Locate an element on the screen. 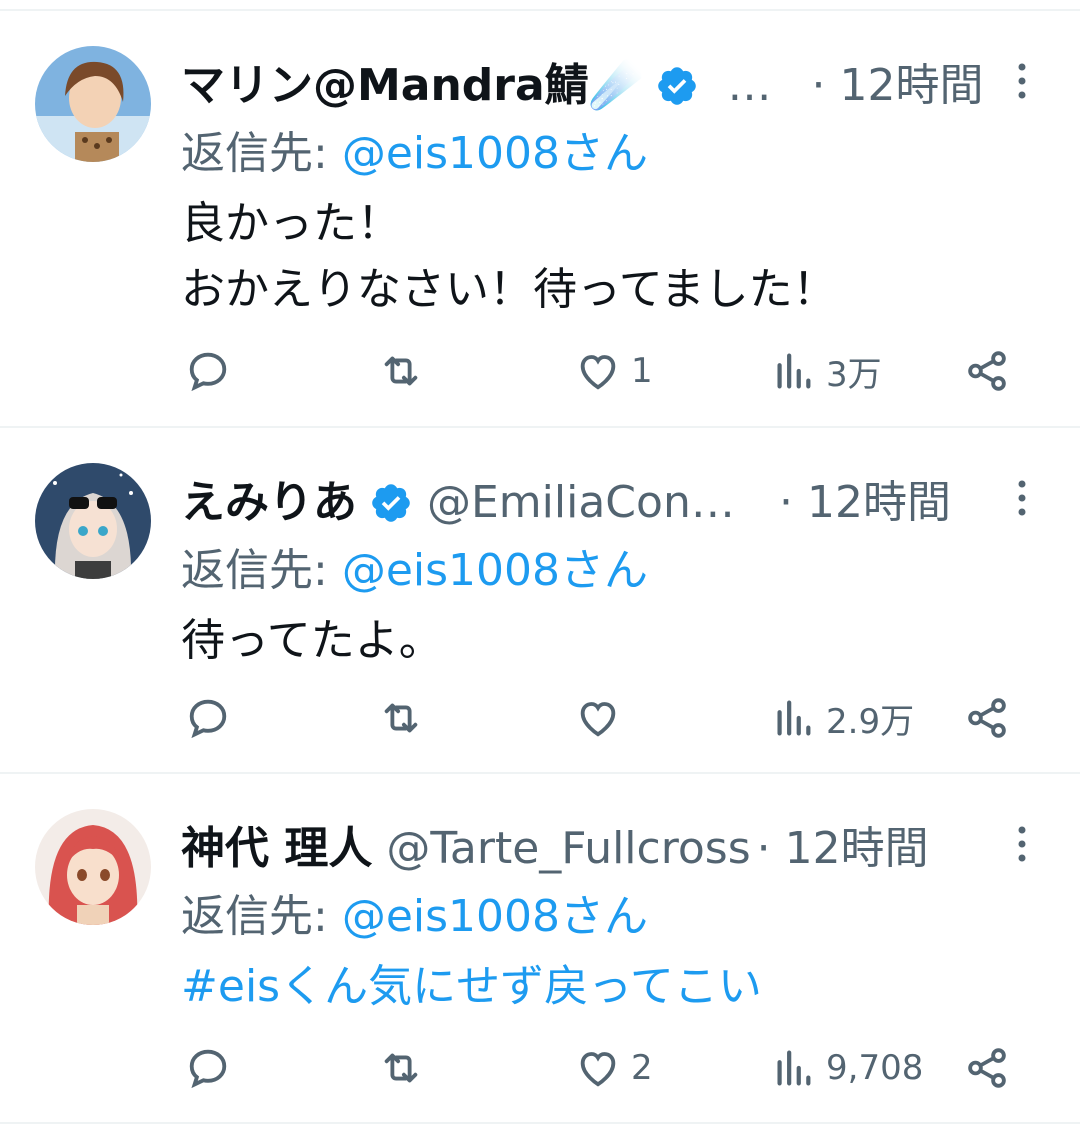 This screenshot has height=1136, width=1080. hashtag-link: #eisくん気にせず戻ってこい is located at coordinates (471, 987).